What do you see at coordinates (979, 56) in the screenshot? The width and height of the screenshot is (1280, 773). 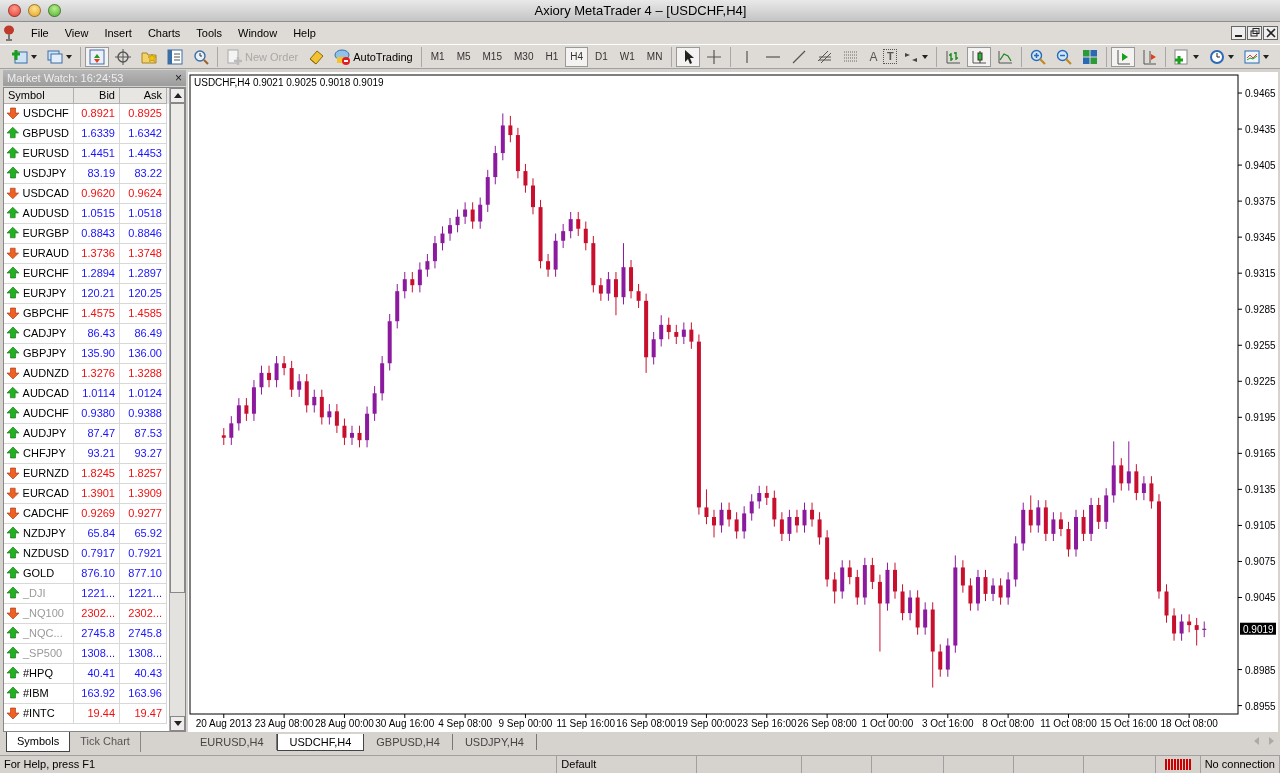 I see `candlestick-icon` at bounding box center [979, 56].